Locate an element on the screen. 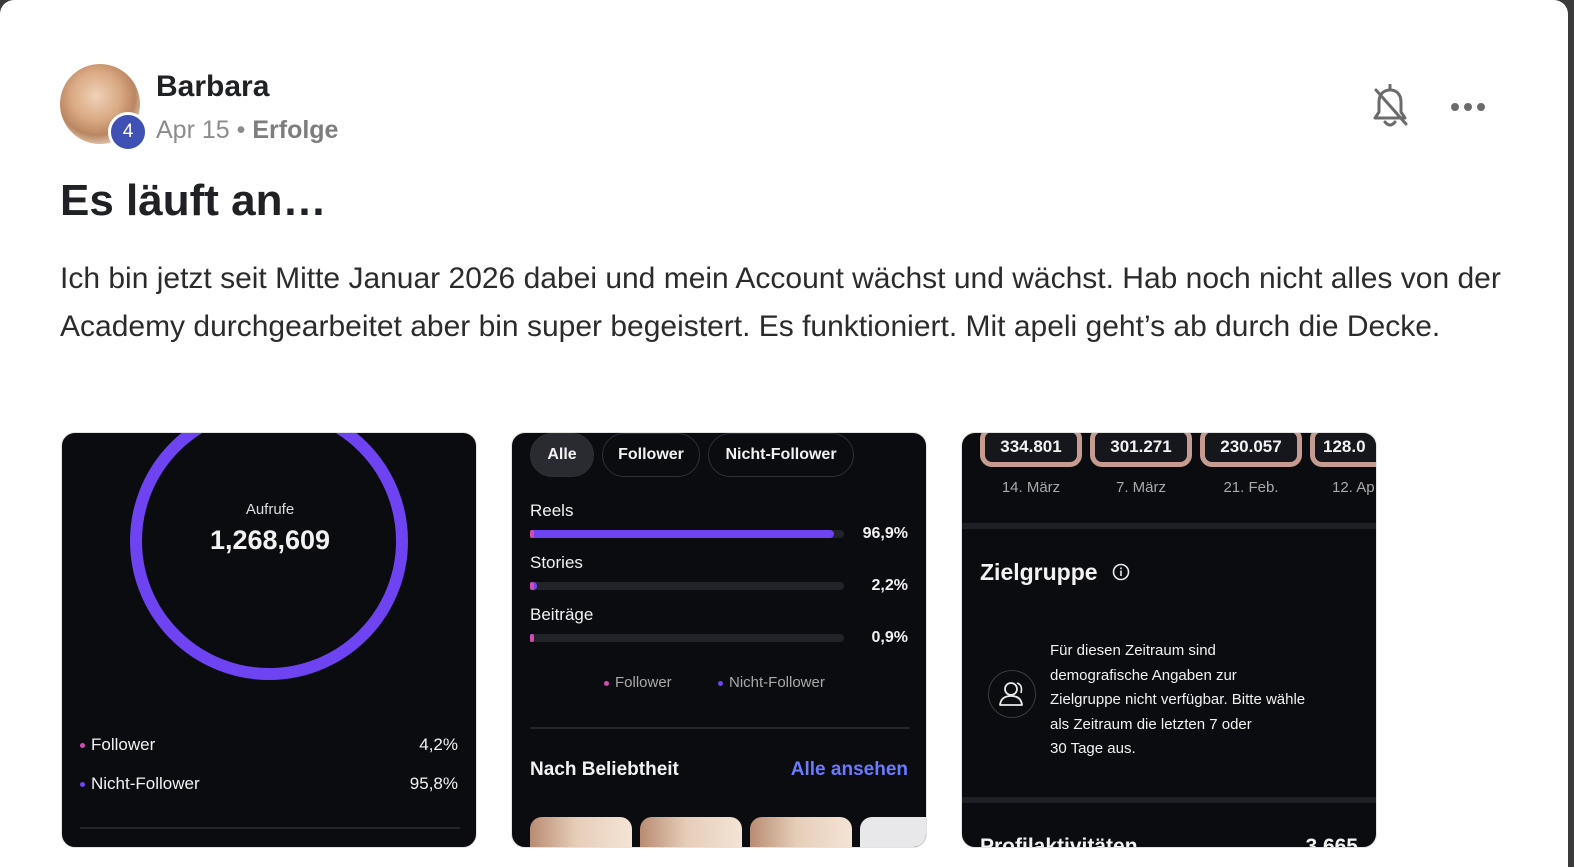 Image resolution: width=1574 pixels, height=867 pixels. stat-chip: 334.801 is located at coordinates (1031, 450).